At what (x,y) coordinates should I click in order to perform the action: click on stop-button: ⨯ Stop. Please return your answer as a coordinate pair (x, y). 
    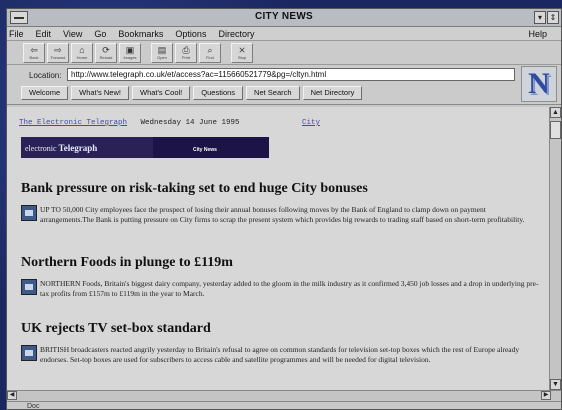
    Looking at the image, I should click on (242, 52).